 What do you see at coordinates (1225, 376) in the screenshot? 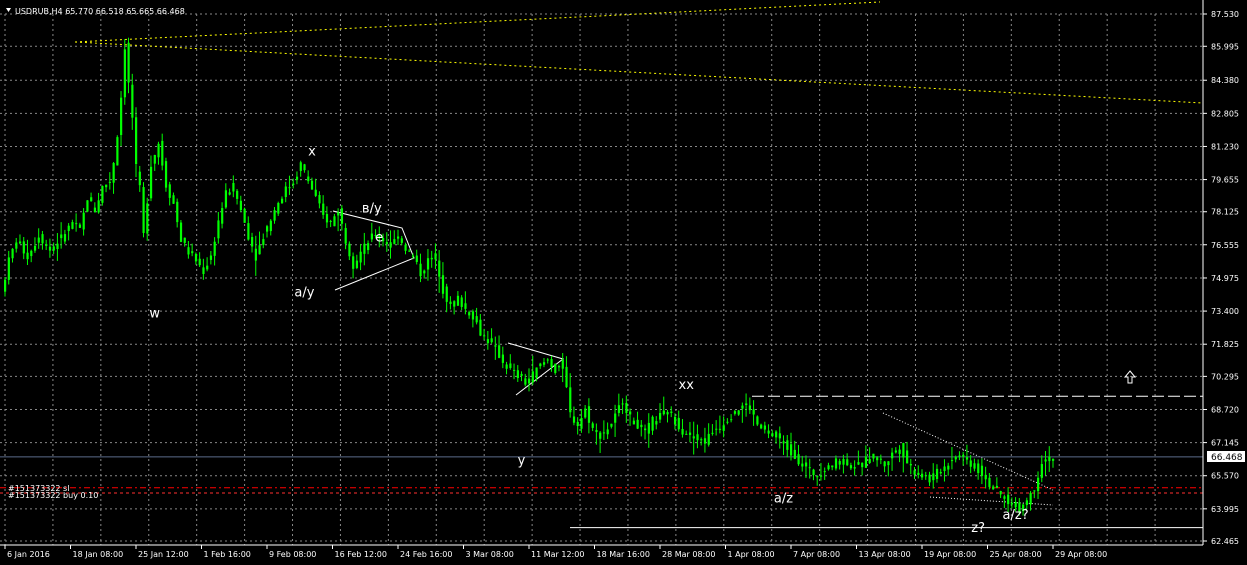
I see `price-tick-label: 70.295` at bounding box center [1225, 376].